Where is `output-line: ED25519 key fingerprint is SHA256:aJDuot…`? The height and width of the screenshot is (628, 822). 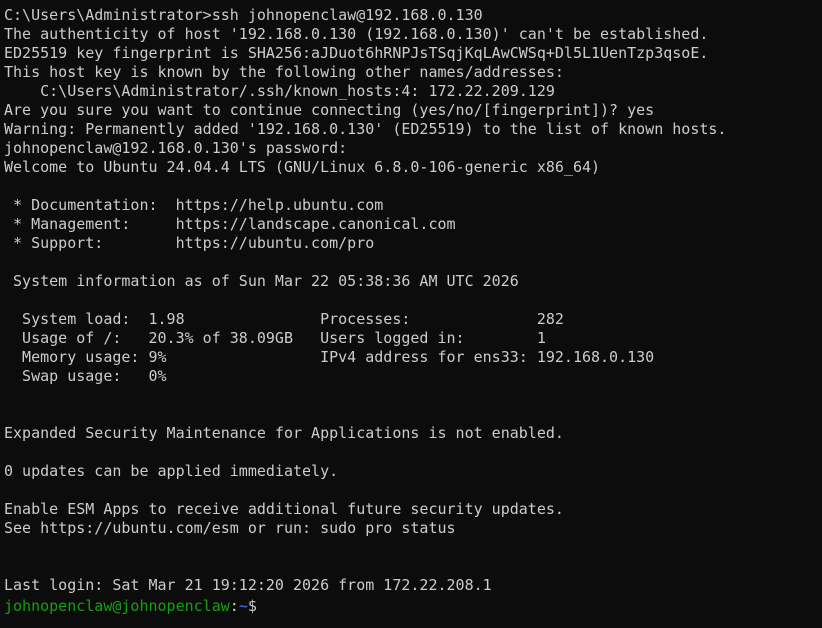 output-line: ED25519 key fingerprint is SHA256:aJDuot… is located at coordinates (356, 53).